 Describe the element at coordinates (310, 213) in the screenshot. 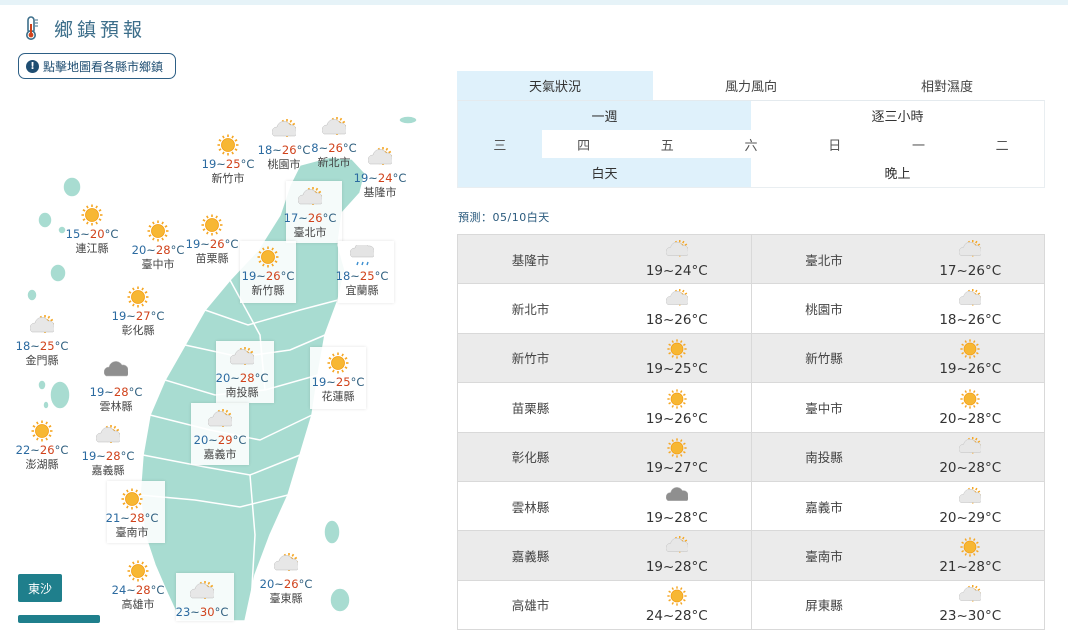

I see `map-city-4: 17~26°C 臺北市` at that location.